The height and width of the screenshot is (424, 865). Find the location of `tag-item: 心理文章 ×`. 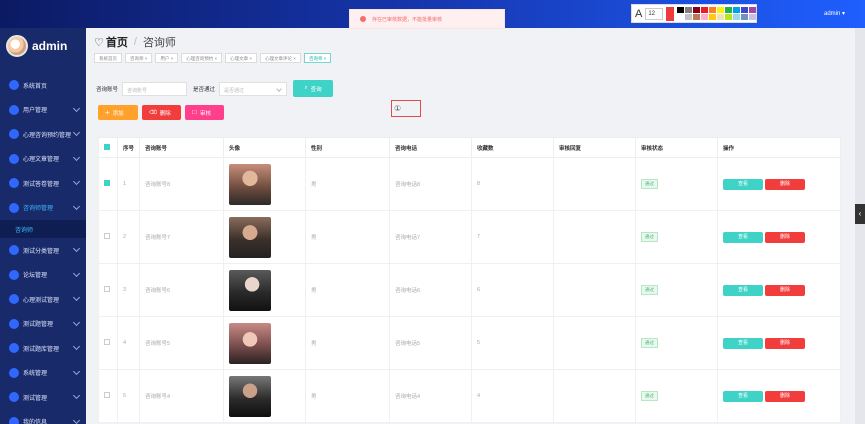

tag-item: 心理文章 × is located at coordinates (241, 58).